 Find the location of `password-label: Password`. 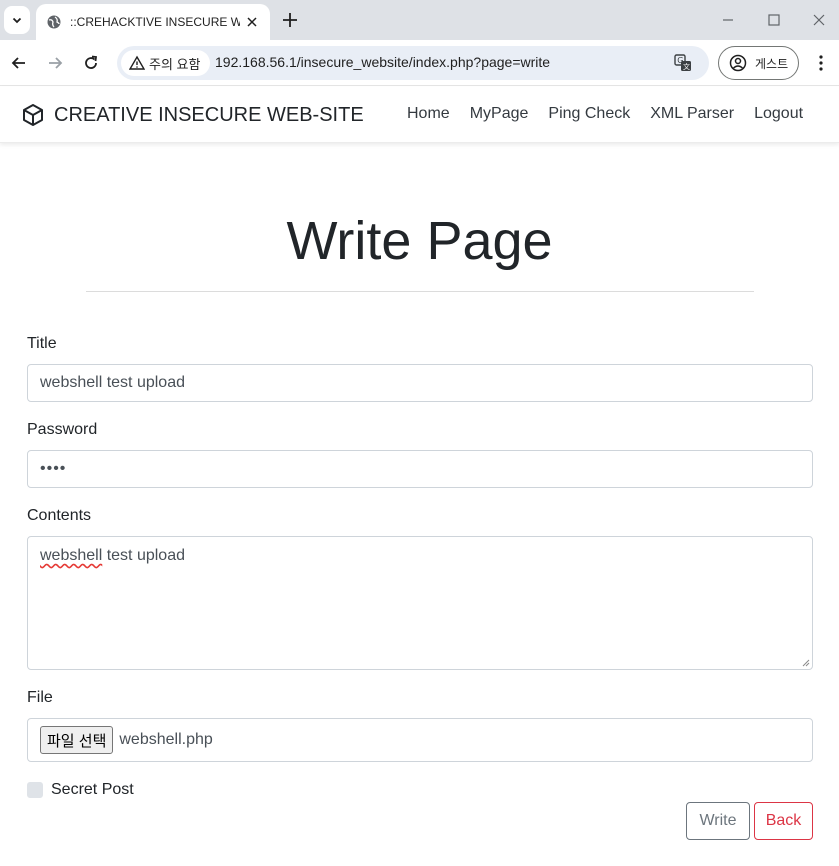

password-label: Password is located at coordinates (62, 429).